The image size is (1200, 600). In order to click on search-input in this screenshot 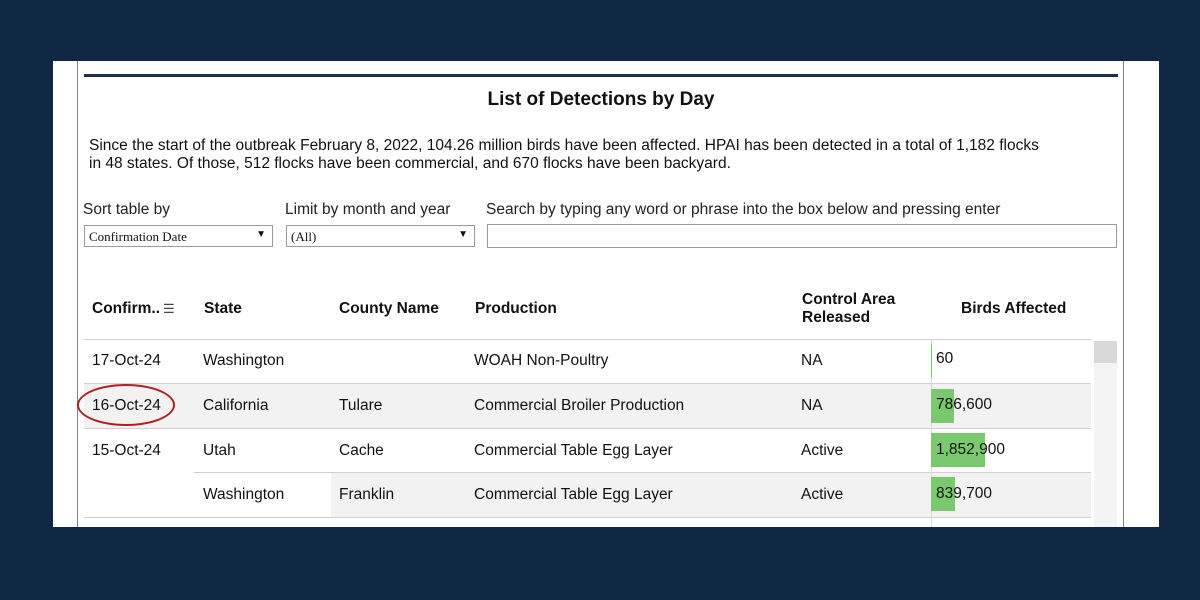, I will do `click(802, 236)`.